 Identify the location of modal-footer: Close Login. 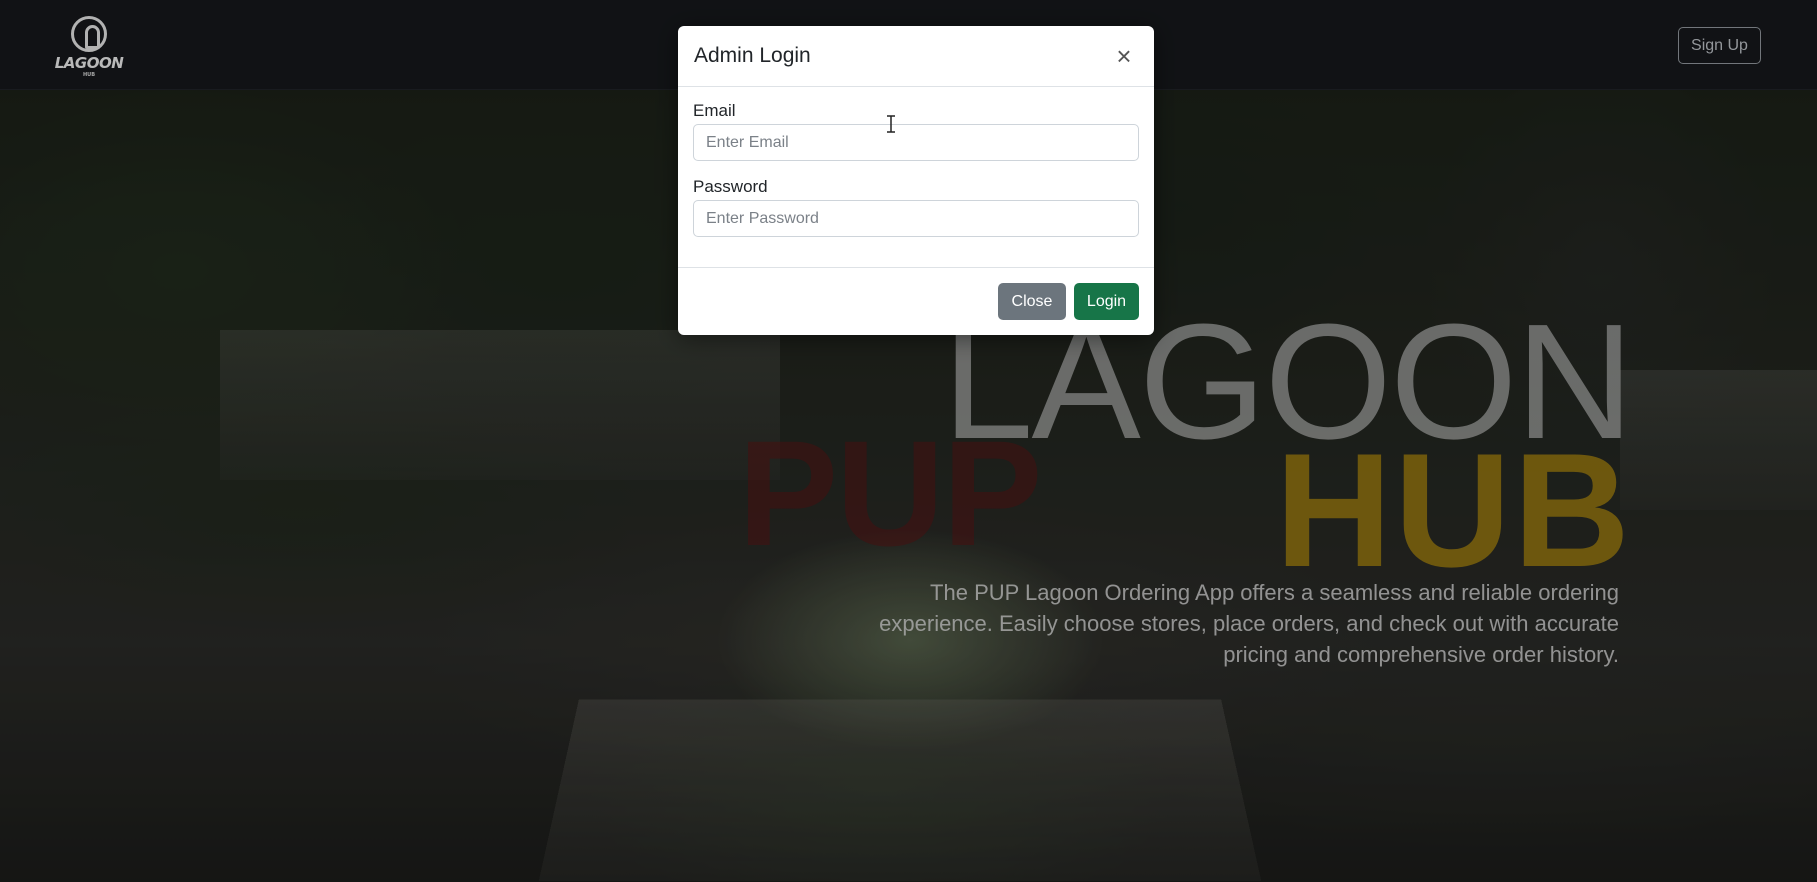
(916, 301).